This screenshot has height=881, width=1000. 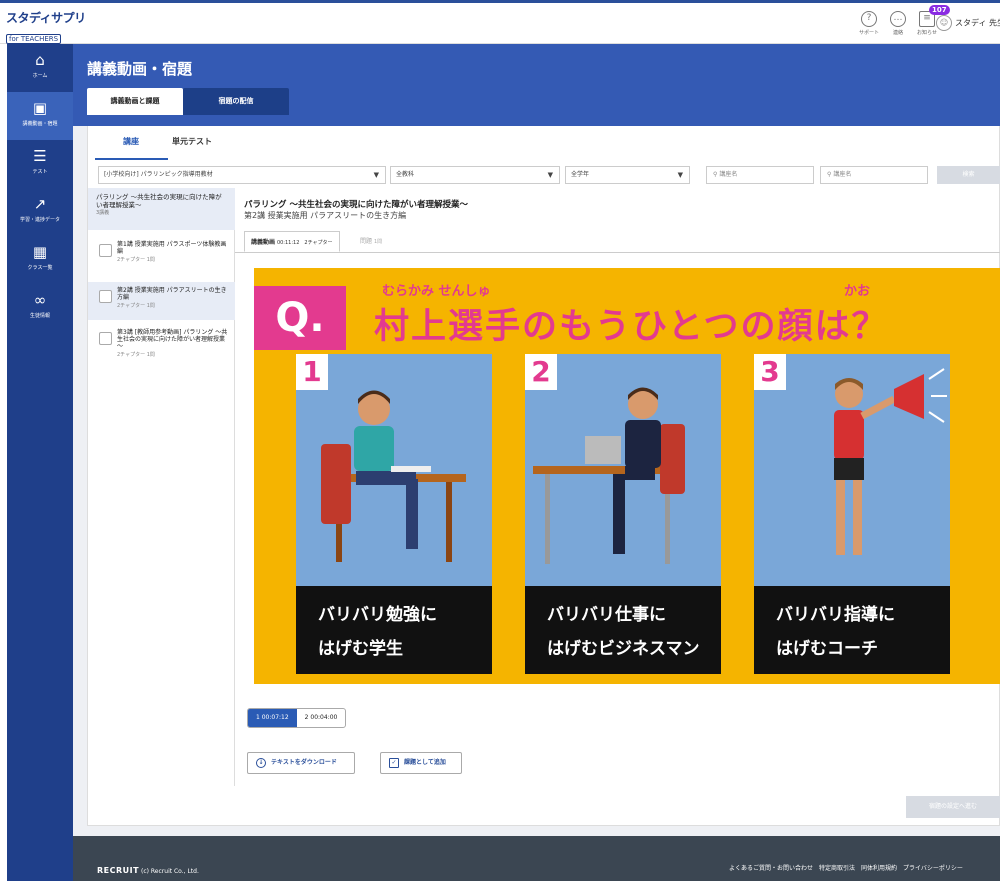 I want to click on sidebar-item-label: 学習・進捗データ, so click(x=39, y=220).